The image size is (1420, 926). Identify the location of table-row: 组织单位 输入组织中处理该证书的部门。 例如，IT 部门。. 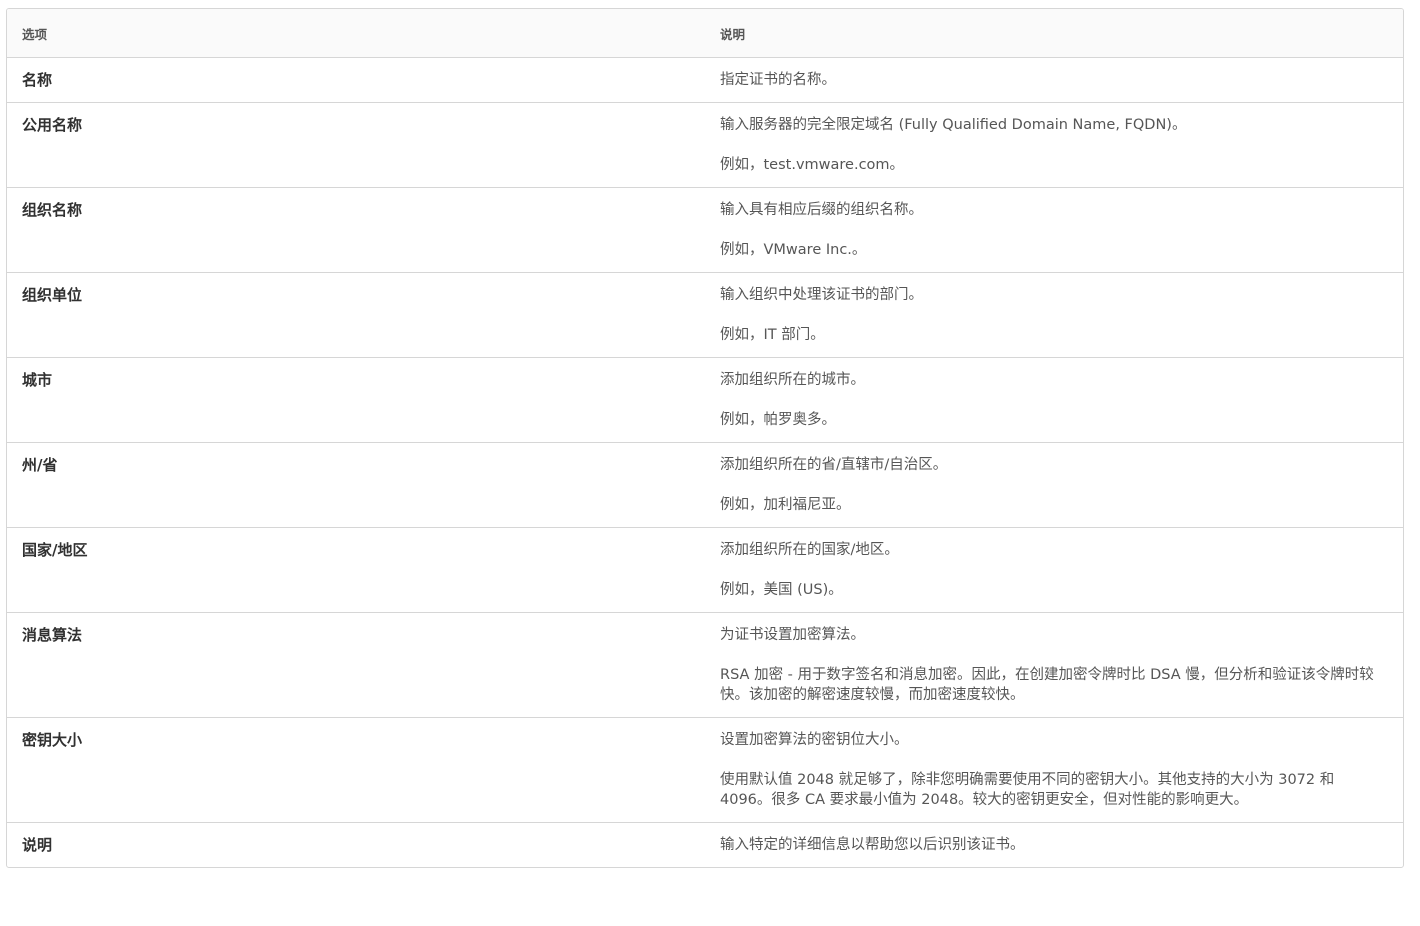
(705, 315).